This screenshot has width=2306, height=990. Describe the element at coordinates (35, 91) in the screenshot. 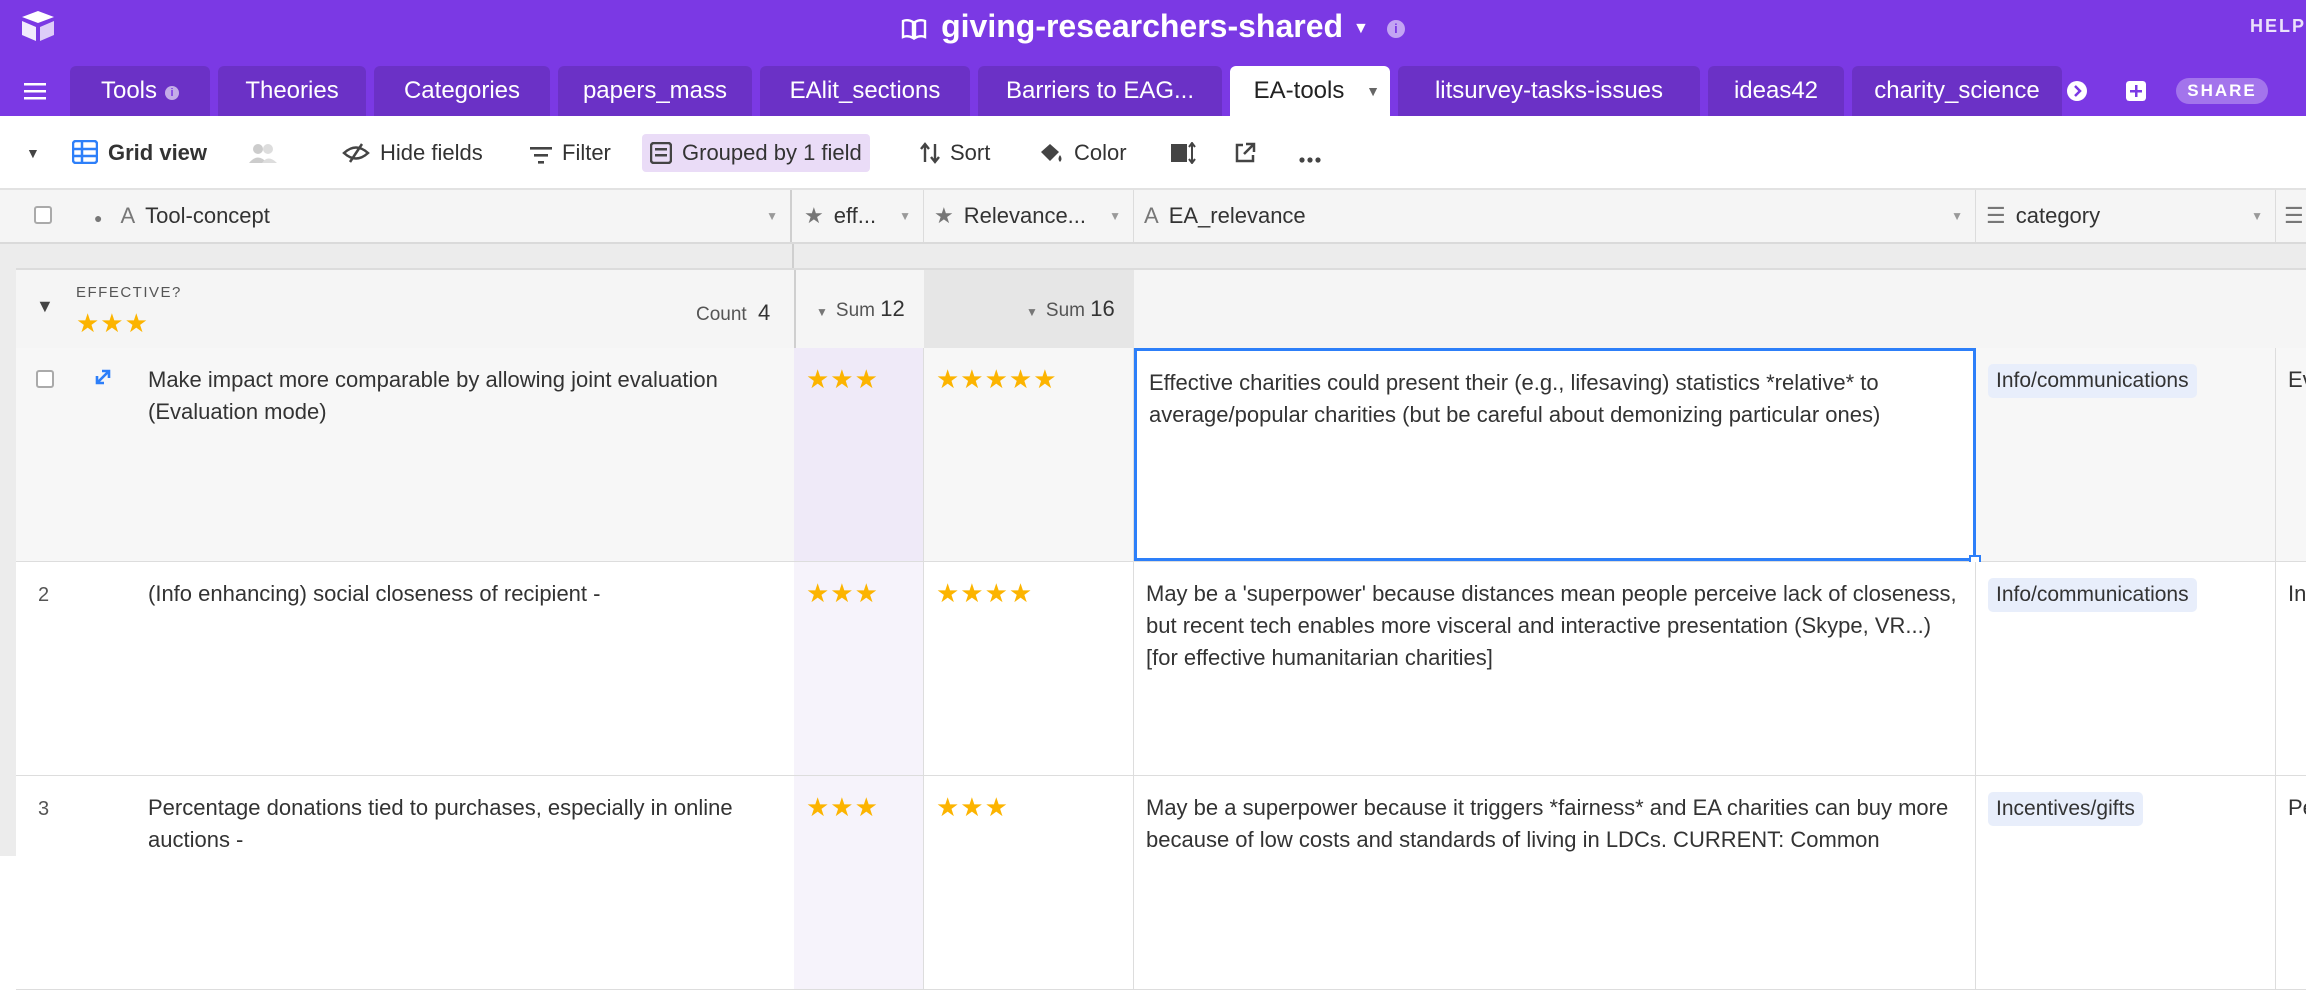

I see `menu-icon` at that location.